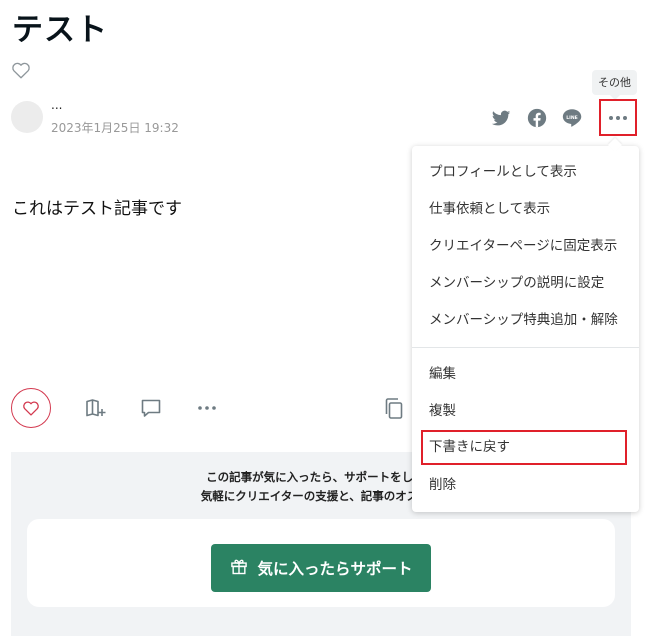 The height and width of the screenshot is (636, 652). What do you see at coordinates (394, 408) in the screenshot?
I see `copy-icon` at bounding box center [394, 408].